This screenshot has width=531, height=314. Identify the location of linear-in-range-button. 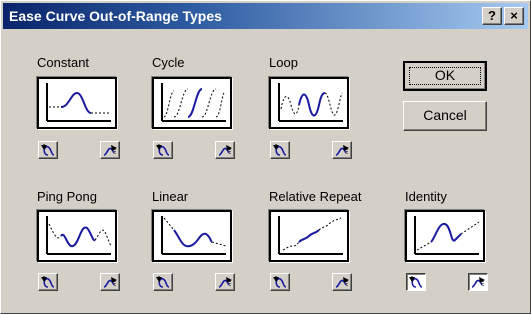
(163, 282).